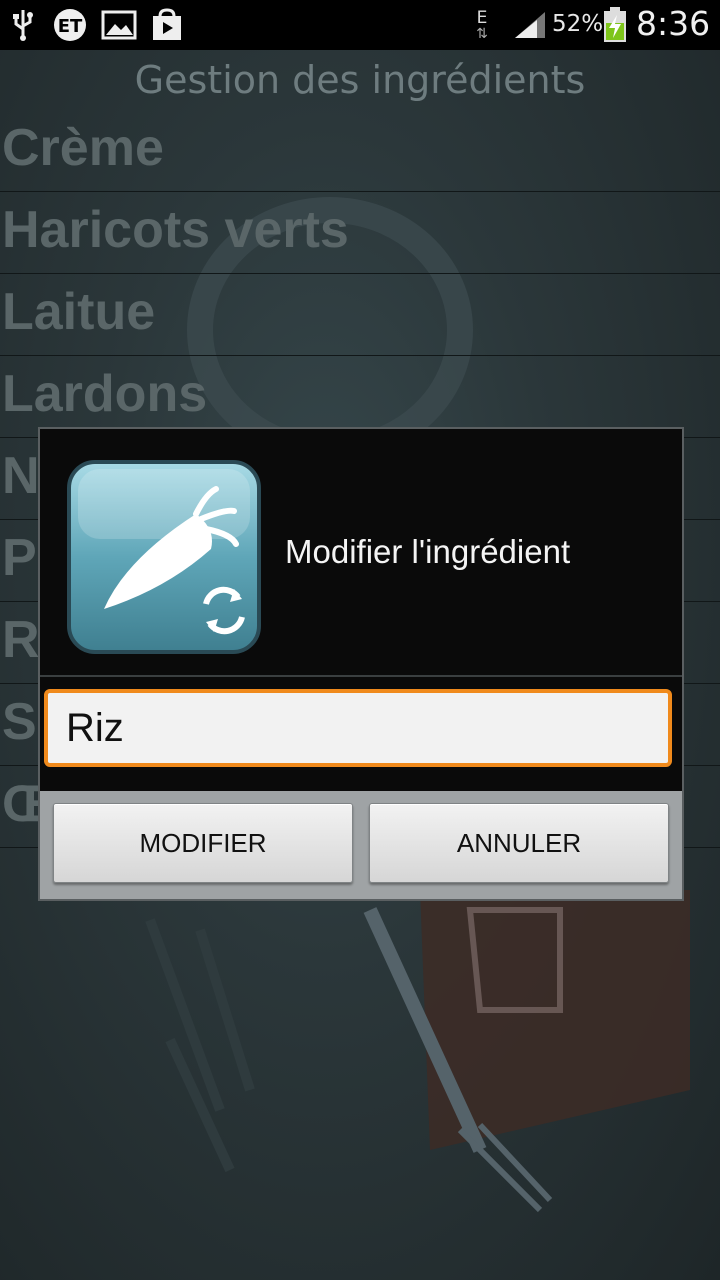 Image resolution: width=720 pixels, height=1280 pixels. What do you see at coordinates (119, 25) in the screenshot?
I see `gallery-icon` at bounding box center [119, 25].